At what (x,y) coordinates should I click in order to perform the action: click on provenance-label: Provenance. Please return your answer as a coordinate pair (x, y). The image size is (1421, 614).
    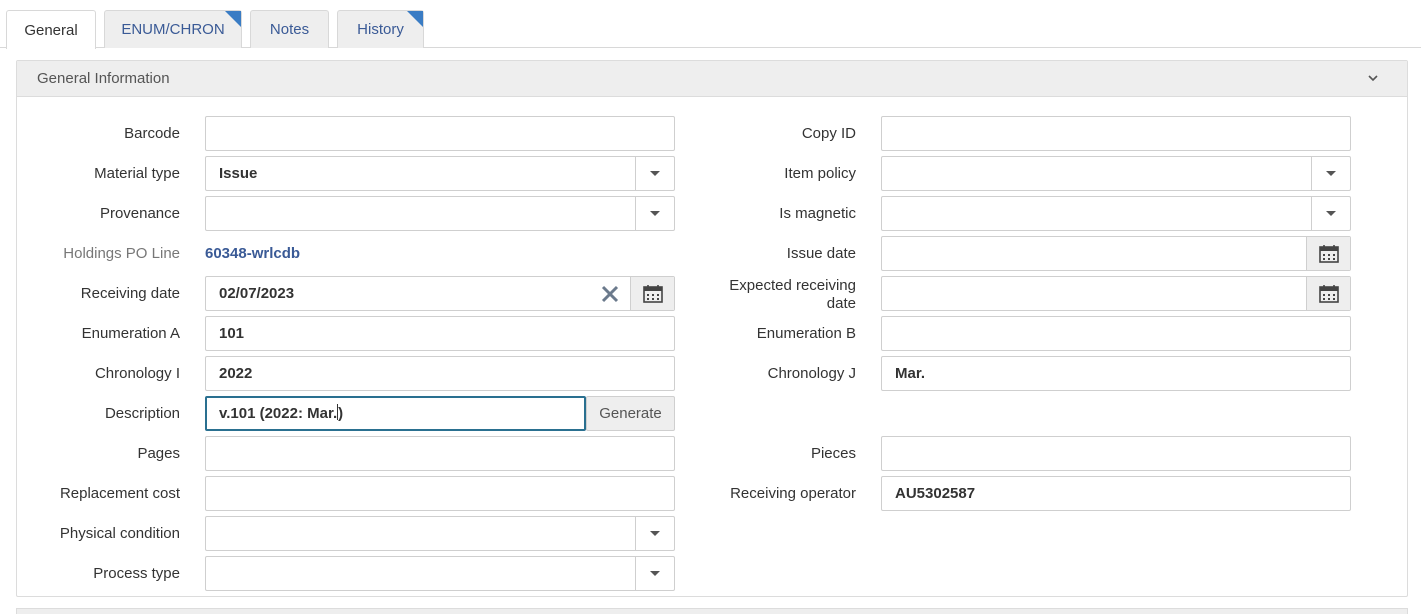
    Looking at the image, I should click on (139, 213).